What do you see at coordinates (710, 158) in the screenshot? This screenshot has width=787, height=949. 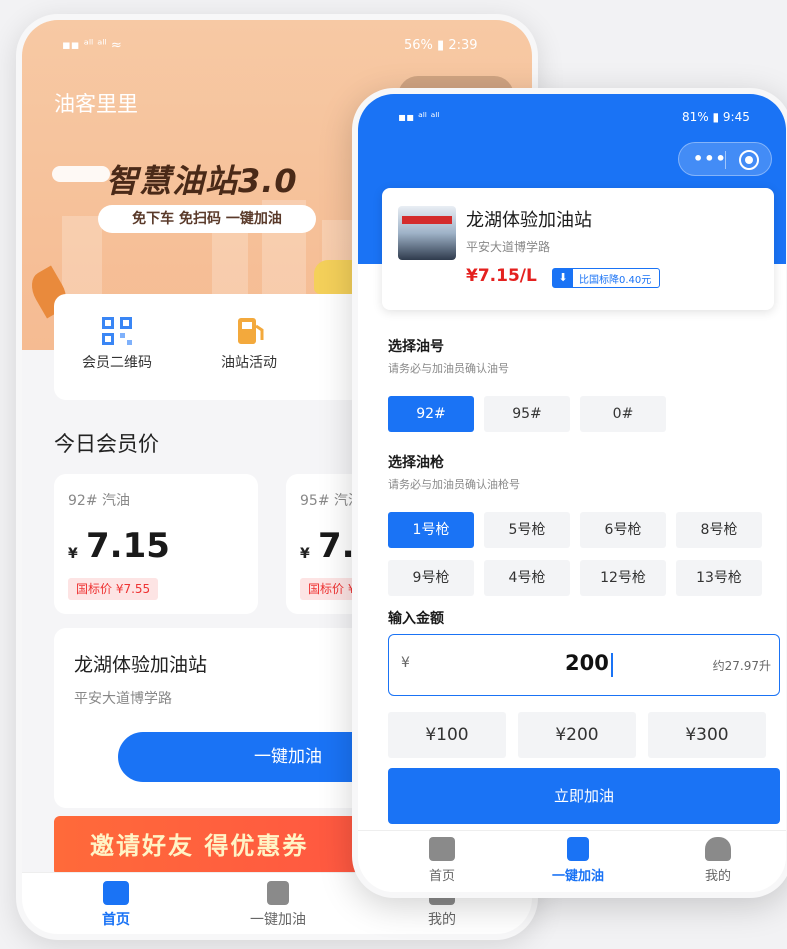 I see `more-icon: •••` at bounding box center [710, 158].